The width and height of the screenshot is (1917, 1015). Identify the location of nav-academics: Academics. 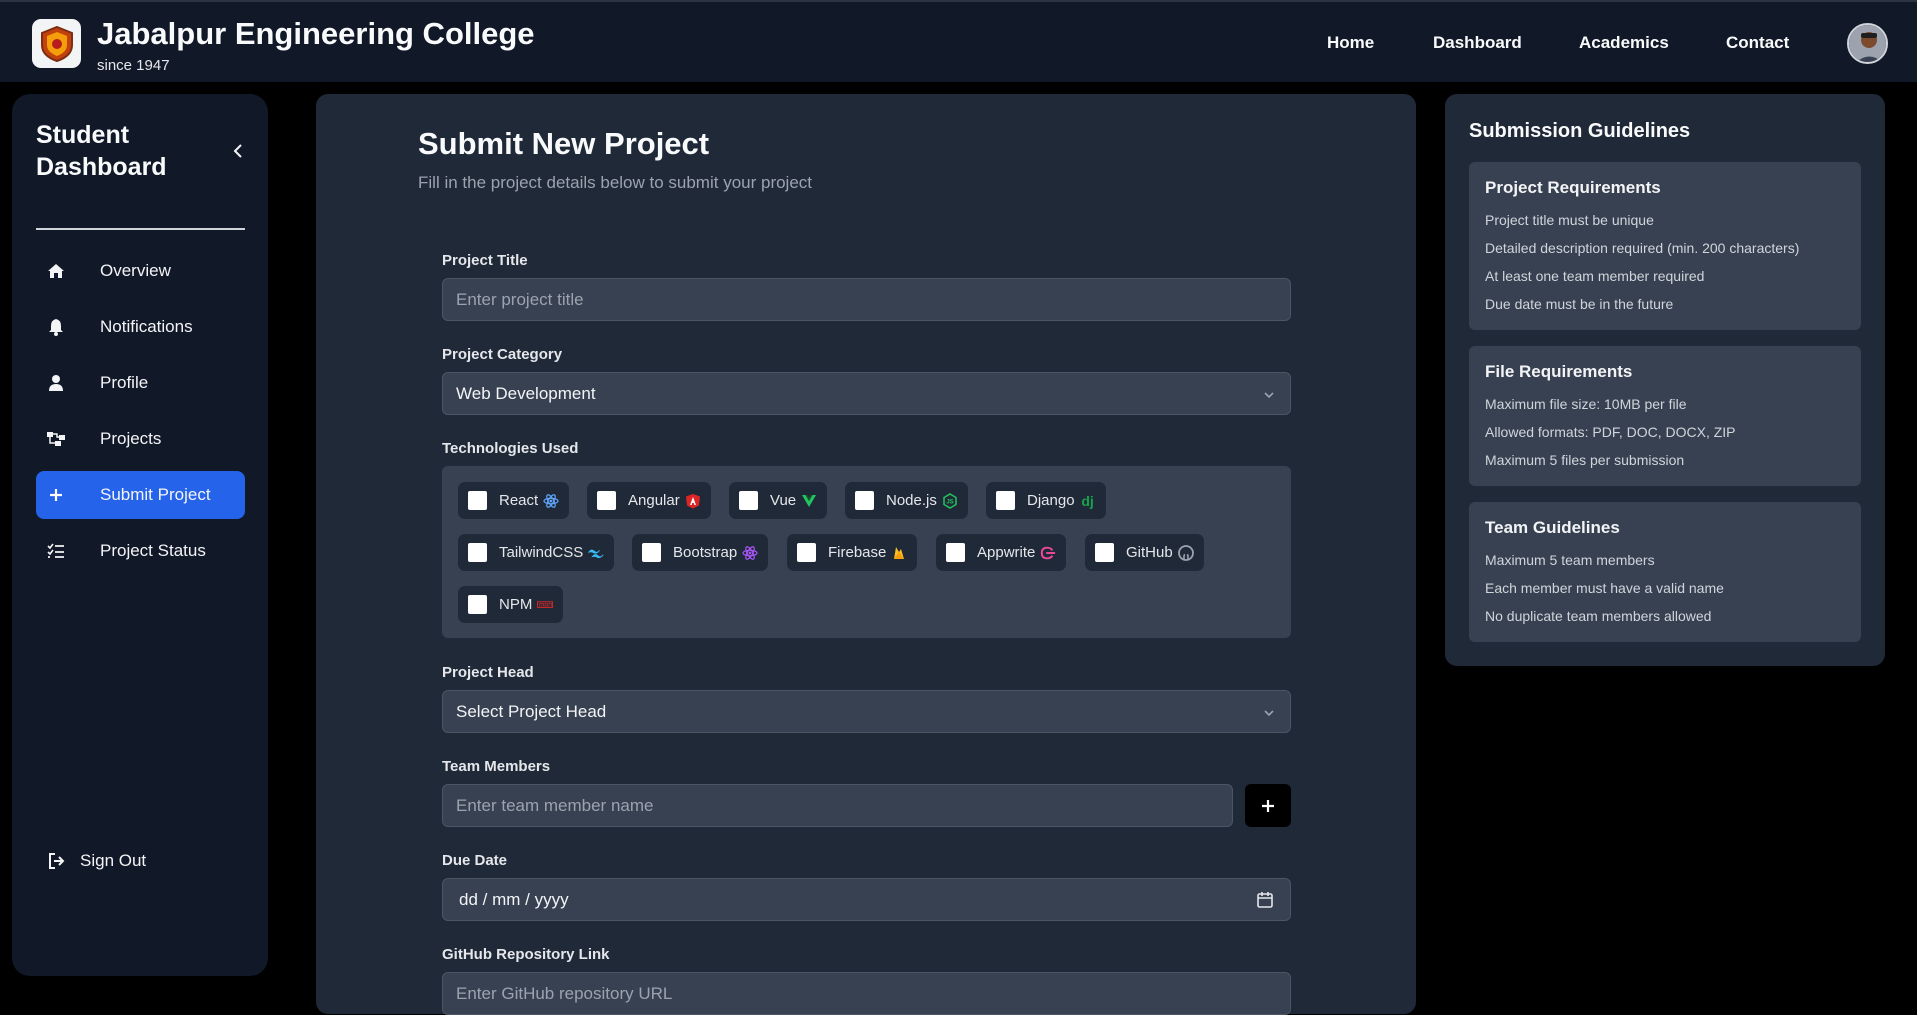
(1624, 43).